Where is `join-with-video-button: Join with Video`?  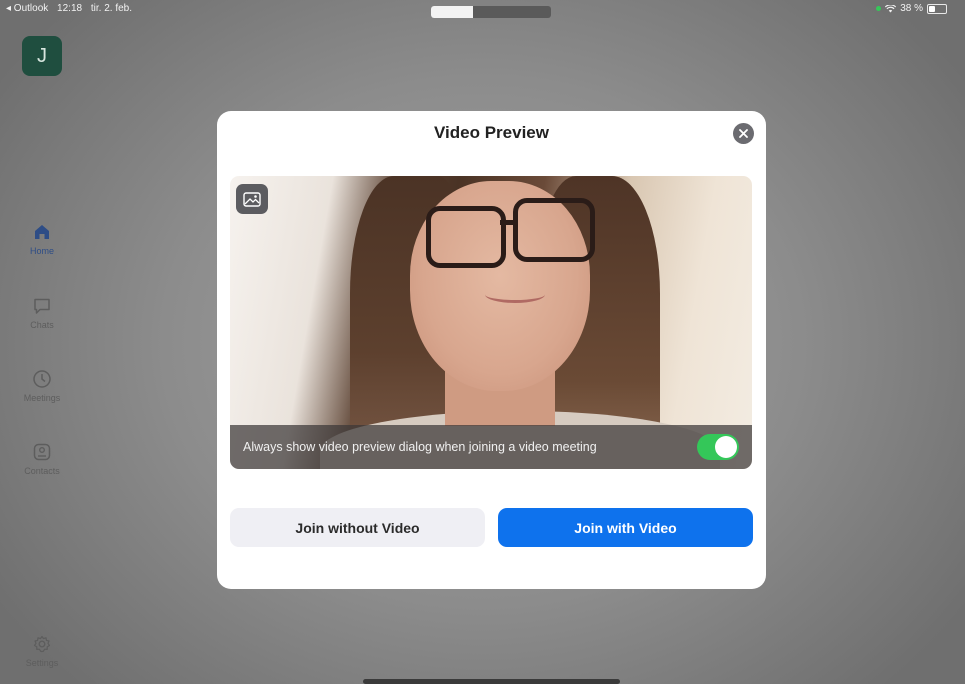 join-with-video-button: Join with Video is located at coordinates (625, 527).